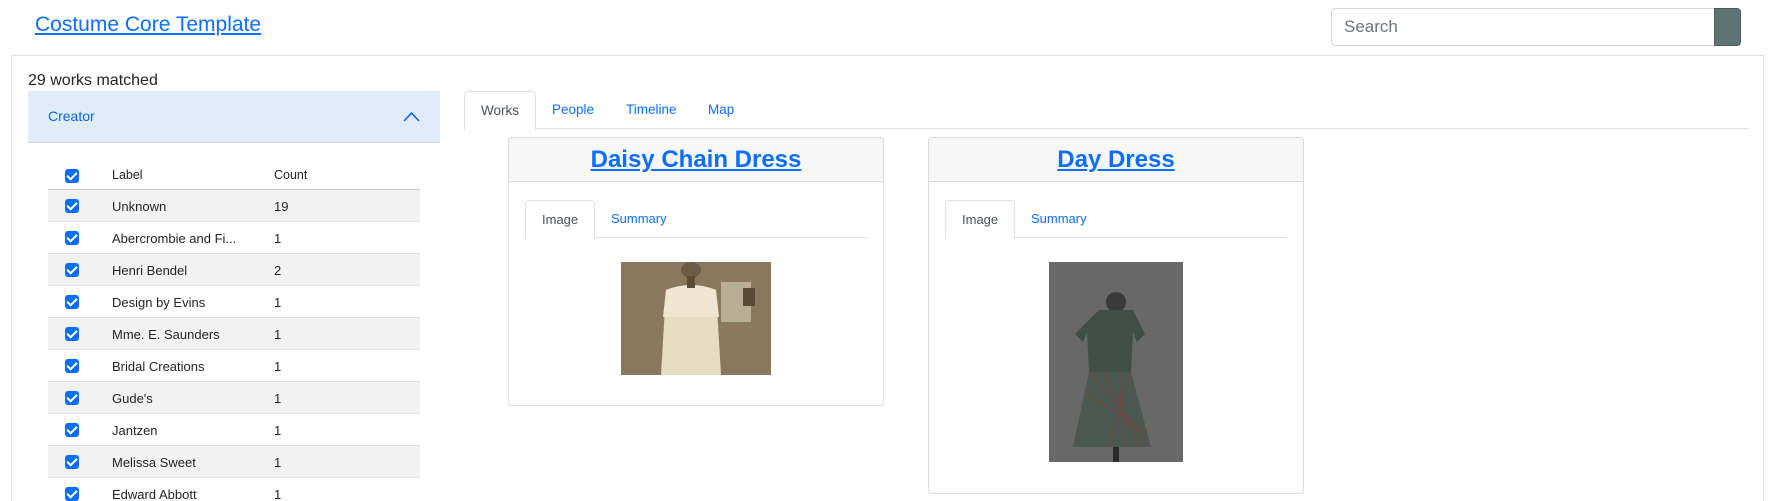 This screenshot has width=1769, height=501. What do you see at coordinates (500, 110) in the screenshot?
I see `tab-works: Works` at bounding box center [500, 110].